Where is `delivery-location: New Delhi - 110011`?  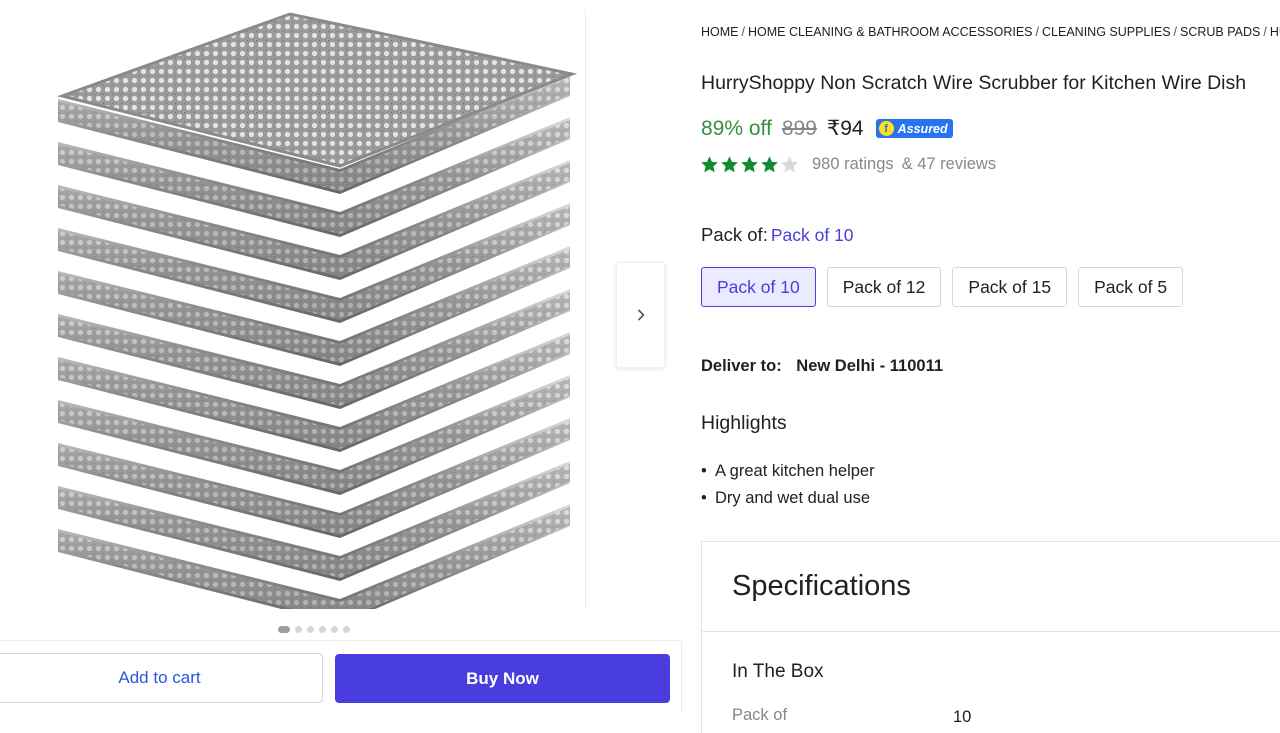 delivery-location: New Delhi - 110011 is located at coordinates (869, 366).